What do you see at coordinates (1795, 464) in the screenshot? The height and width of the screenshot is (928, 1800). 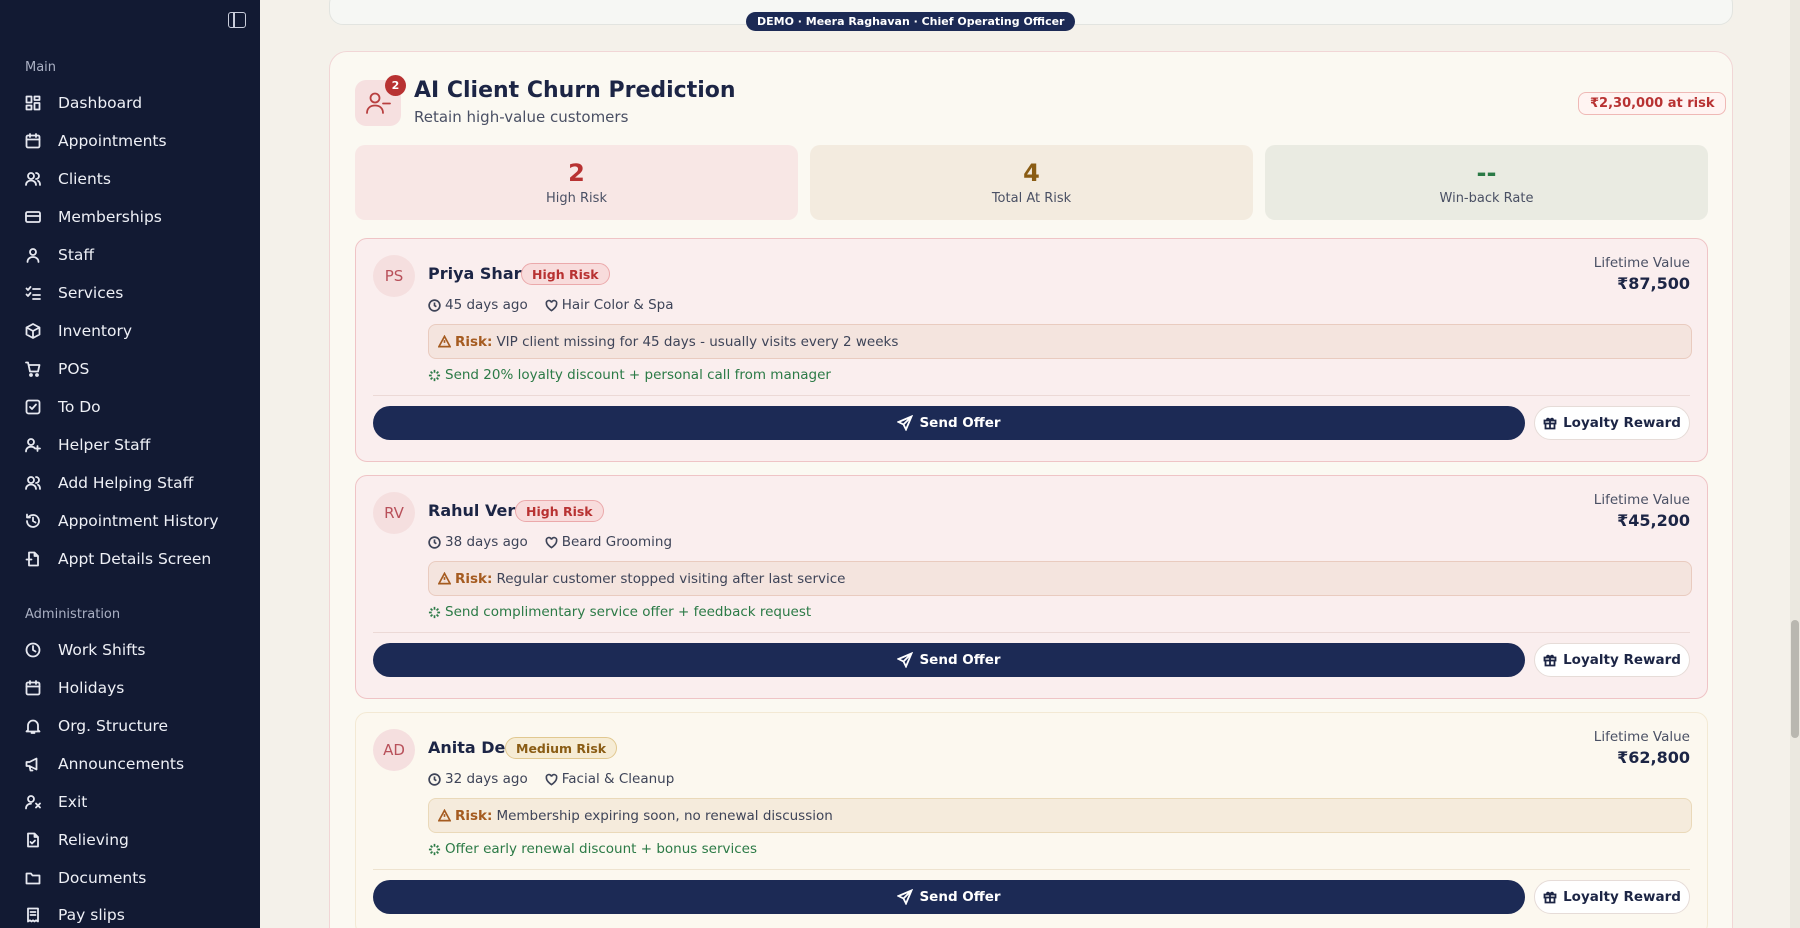 I see `scrollbar` at bounding box center [1795, 464].